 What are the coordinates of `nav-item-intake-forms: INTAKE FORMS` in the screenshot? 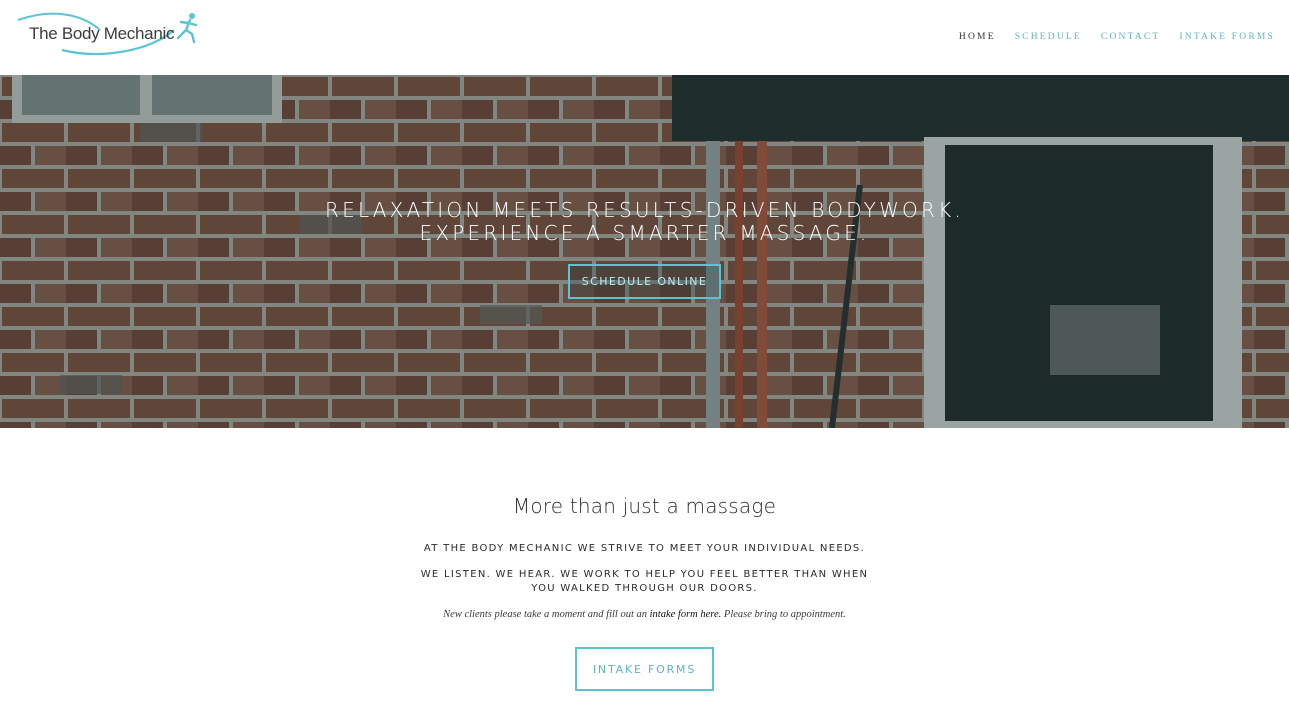 It's located at (1227, 37).